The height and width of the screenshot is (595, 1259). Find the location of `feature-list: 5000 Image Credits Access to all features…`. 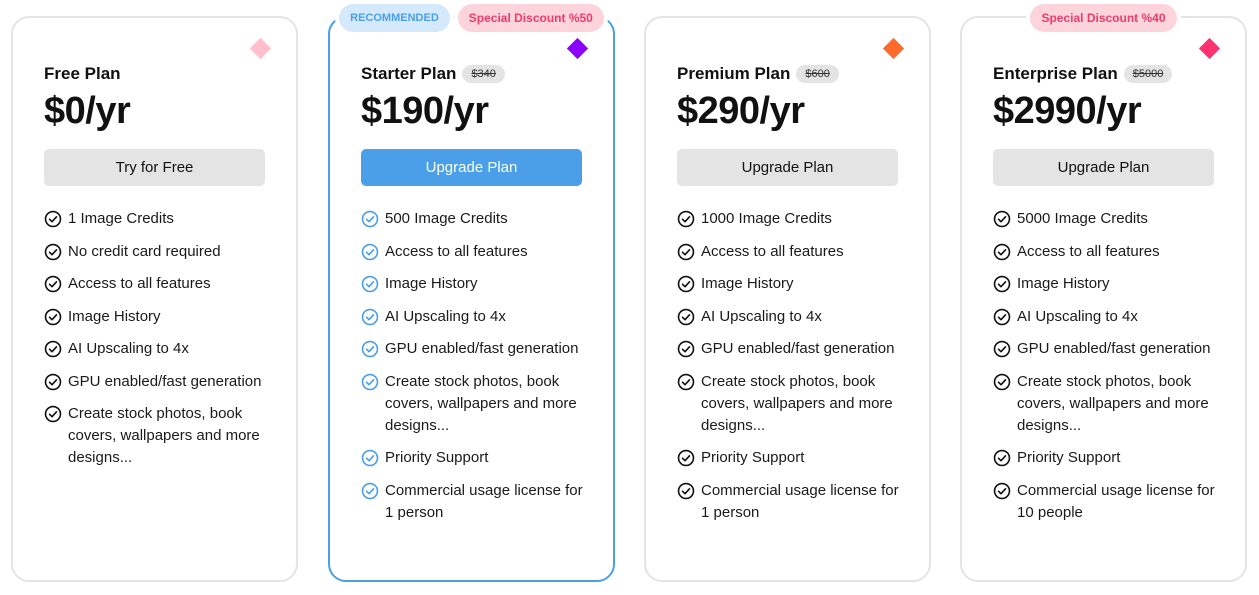

feature-list: 5000 Image Credits Access to all features… is located at coordinates (1108, 371).